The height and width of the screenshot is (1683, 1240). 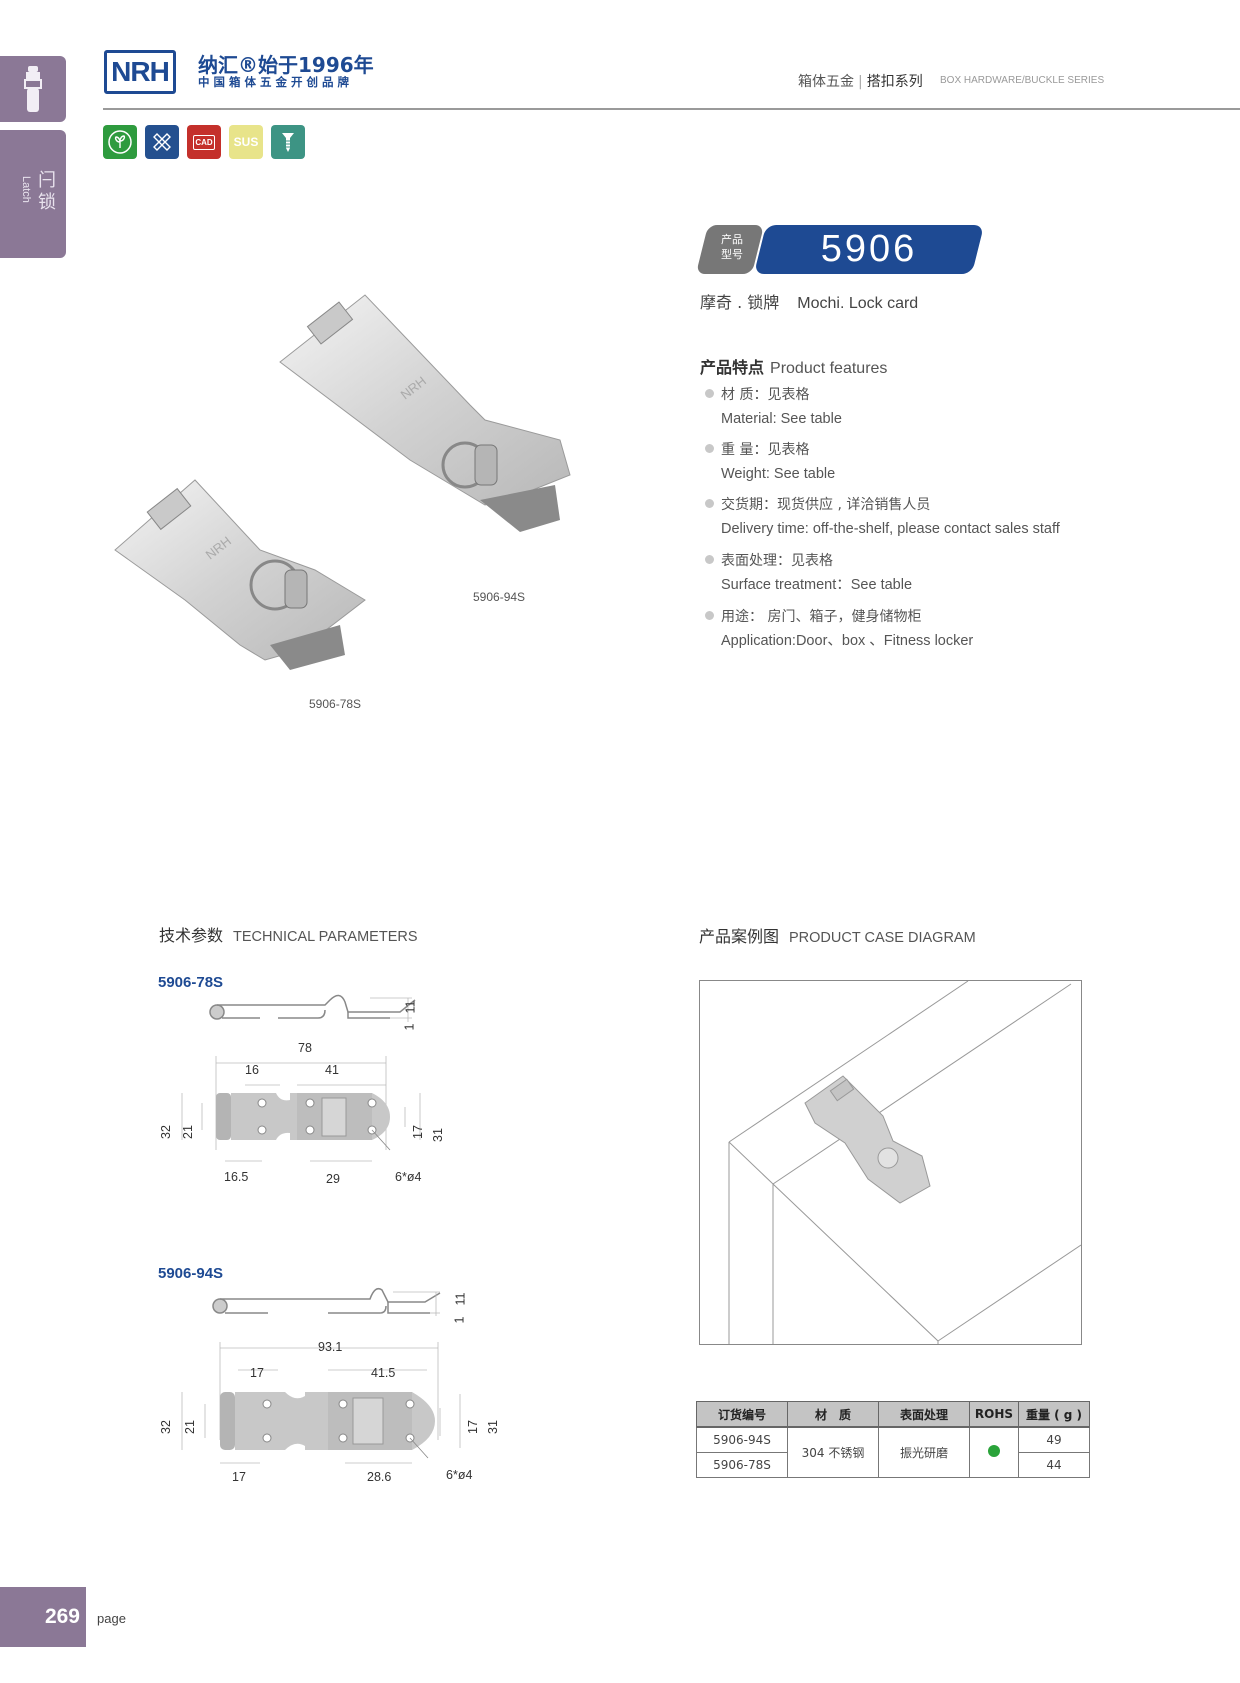 What do you see at coordinates (837, 936) in the screenshot?
I see `case-diagram-title: 产品案例图 PRODUCT CASE DIAGRAM` at bounding box center [837, 936].